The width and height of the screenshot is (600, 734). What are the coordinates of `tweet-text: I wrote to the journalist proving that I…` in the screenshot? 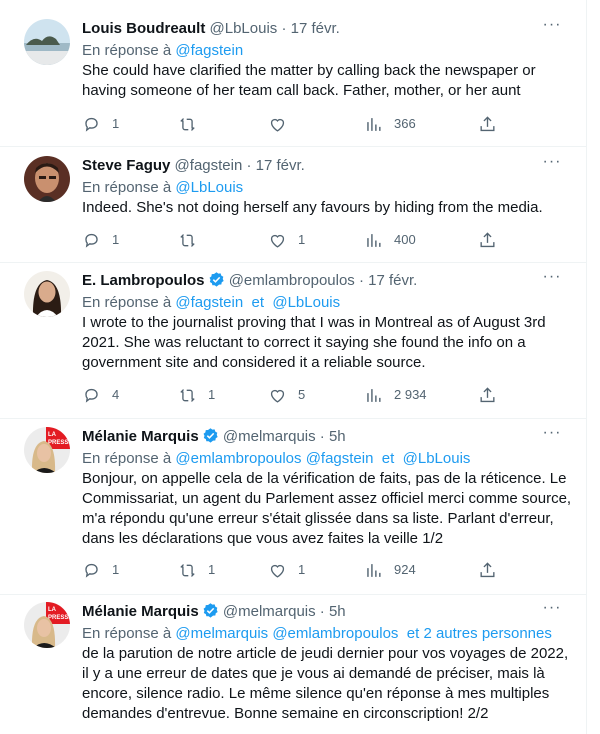 It's located at (314, 342).